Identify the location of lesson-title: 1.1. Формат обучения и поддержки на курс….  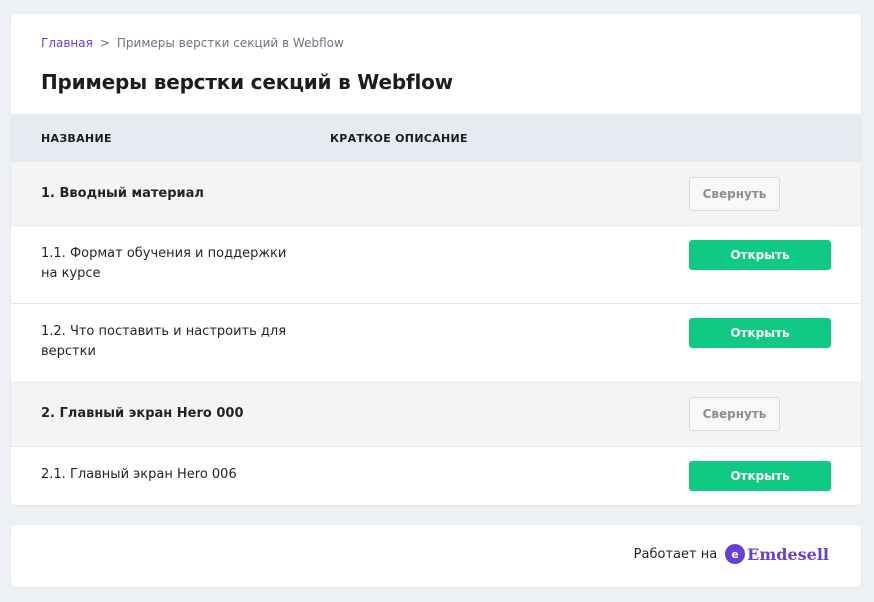
(164, 263).